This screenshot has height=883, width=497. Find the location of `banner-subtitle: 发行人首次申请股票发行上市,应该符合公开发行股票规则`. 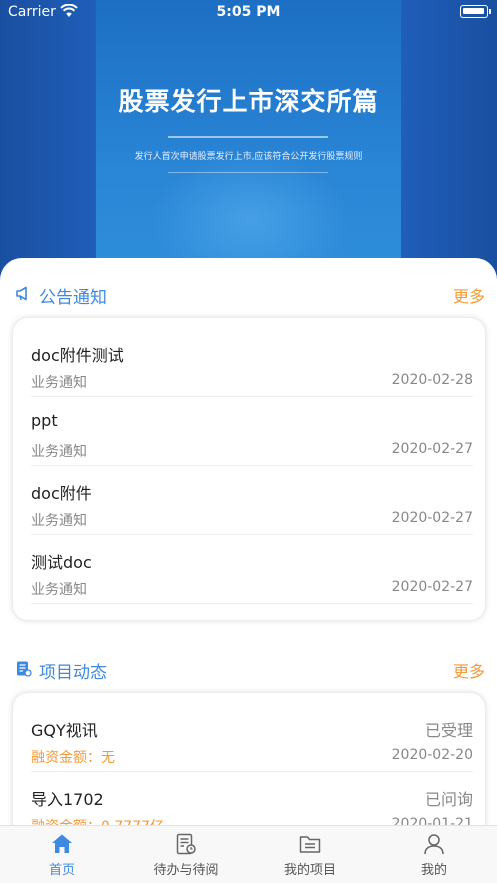

banner-subtitle: 发行人首次申请股票发行上市,应该符合公开发行股票规则 is located at coordinates (248, 157).